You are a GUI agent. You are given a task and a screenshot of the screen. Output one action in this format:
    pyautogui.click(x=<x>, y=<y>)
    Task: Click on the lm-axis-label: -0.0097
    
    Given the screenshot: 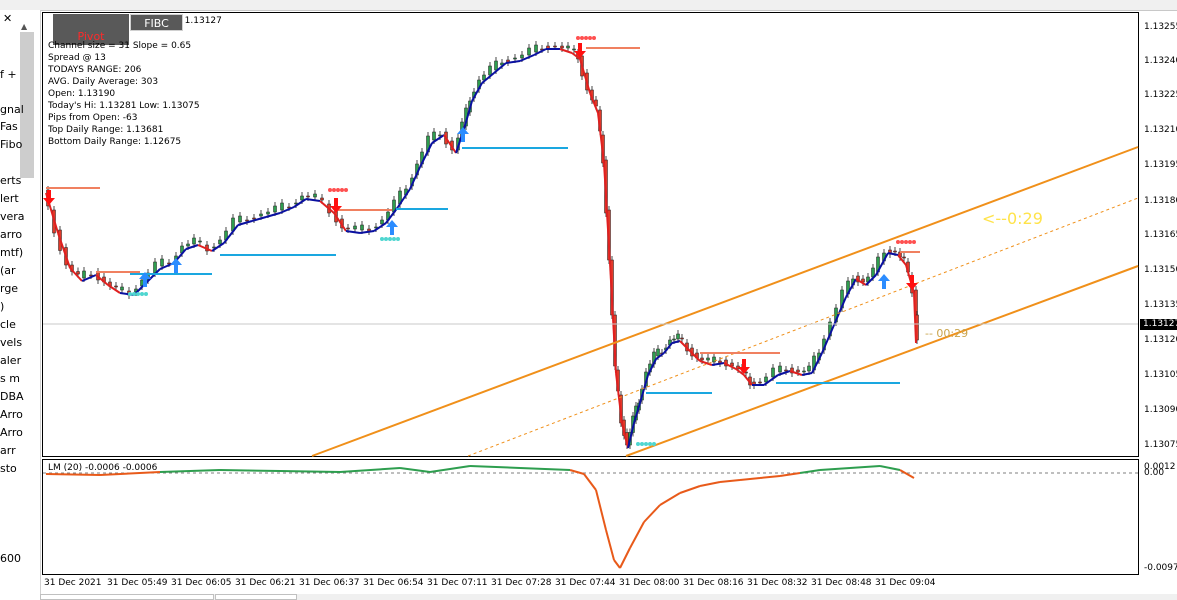 What is the action you would take?
    pyautogui.click(x=1160, y=568)
    